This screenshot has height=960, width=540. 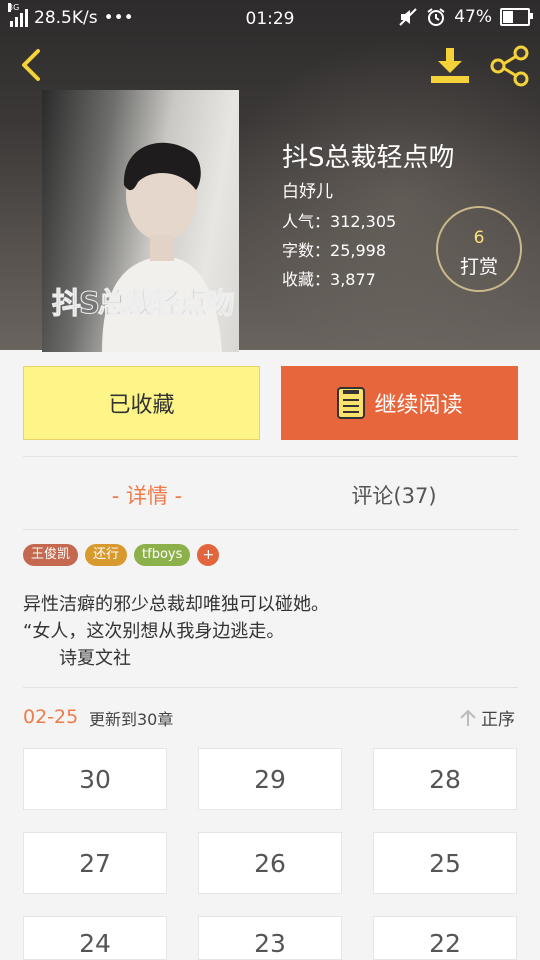 I want to click on book-description: 异性洁癖的邪少总裁却唯独可以碰她。 “女人，这次别想从我身边逃走。 诗夏文社, so click(x=176, y=631).